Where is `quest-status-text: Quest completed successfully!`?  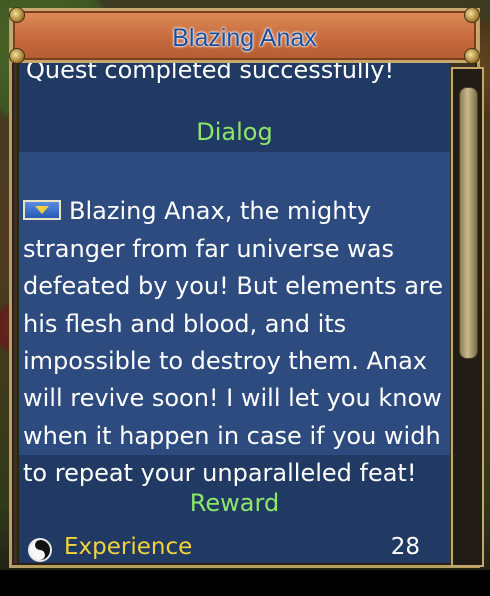
quest-status-text: Quest completed successfully! is located at coordinates (210, 73).